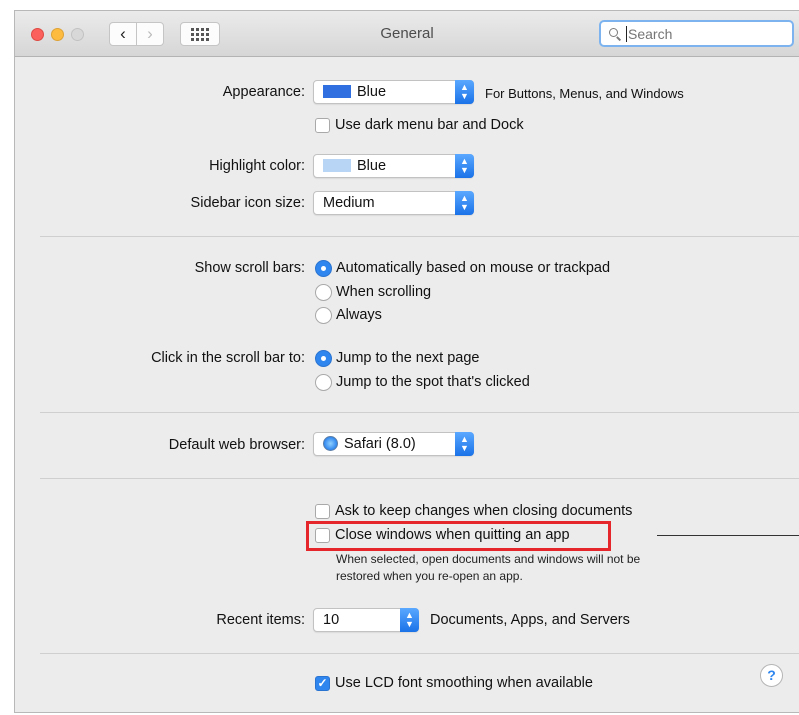  What do you see at coordinates (236, 445) in the screenshot?
I see `browser-label: Default web browser:` at bounding box center [236, 445].